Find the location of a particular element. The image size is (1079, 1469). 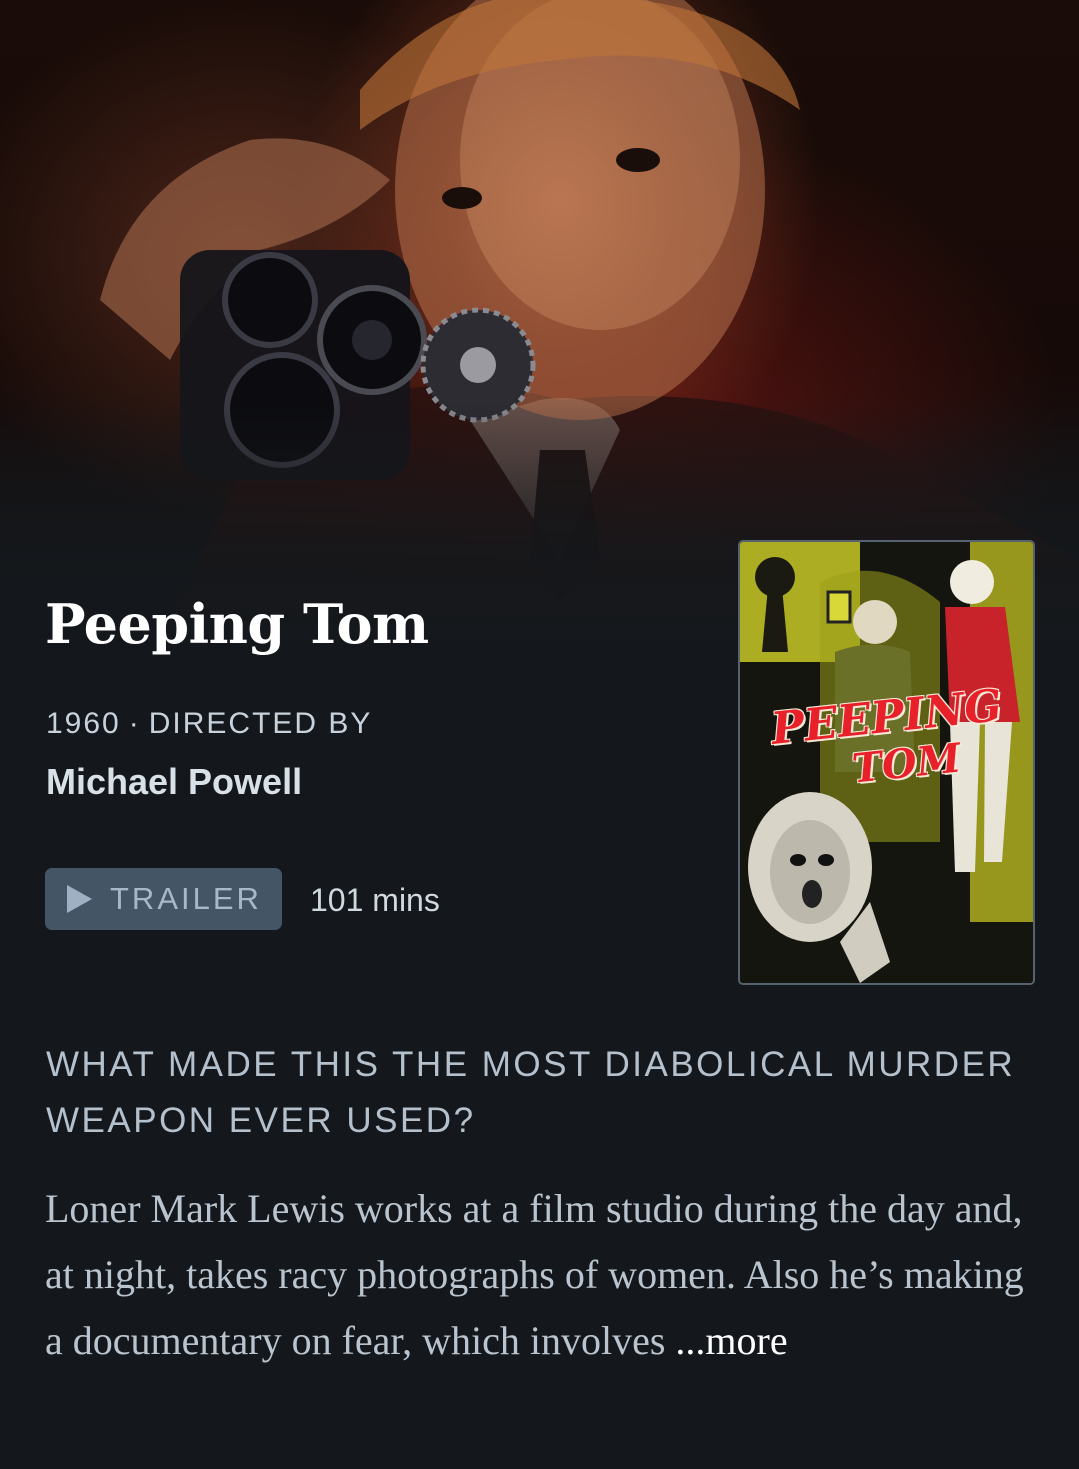

film-poster: PEEPING TOM is located at coordinates (886, 762).